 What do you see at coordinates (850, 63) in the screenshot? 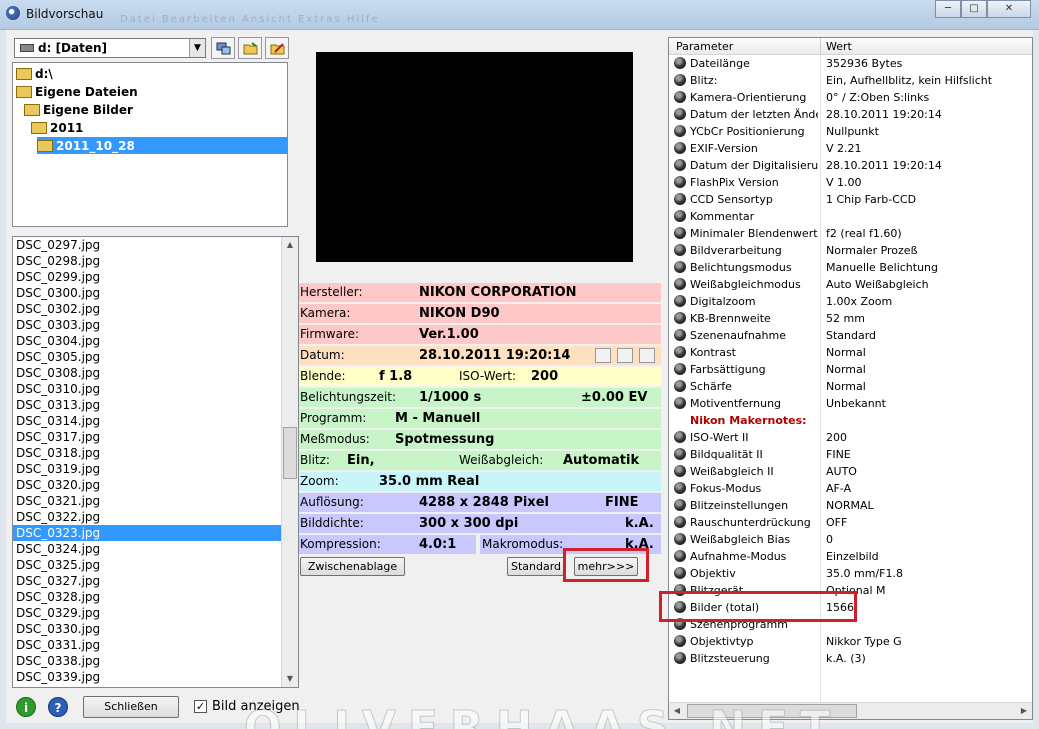
I see `grid-row: Dateilänge 352936 Bytes` at bounding box center [850, 63].